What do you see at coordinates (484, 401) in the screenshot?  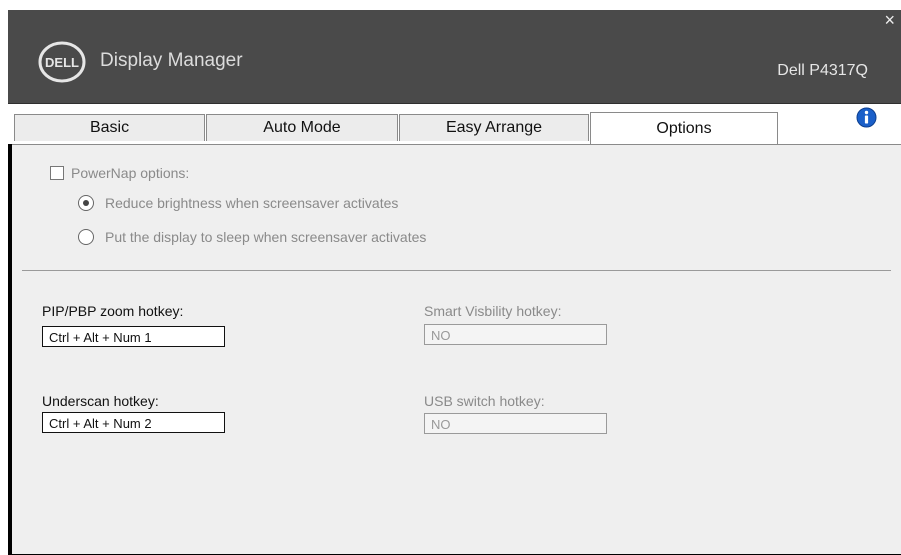 I see `usb-switch-hotkey-label: USB switch hotkey:` at bounding box center [484, 401].